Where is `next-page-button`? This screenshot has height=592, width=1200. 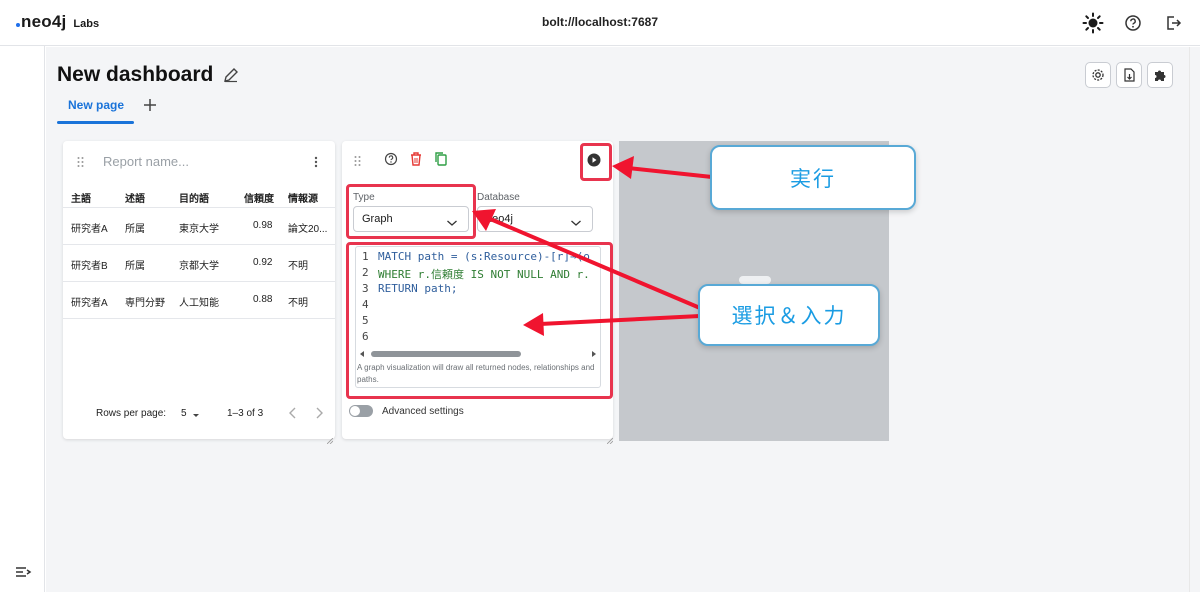 next-page-button is located at coordinates (319, 413).